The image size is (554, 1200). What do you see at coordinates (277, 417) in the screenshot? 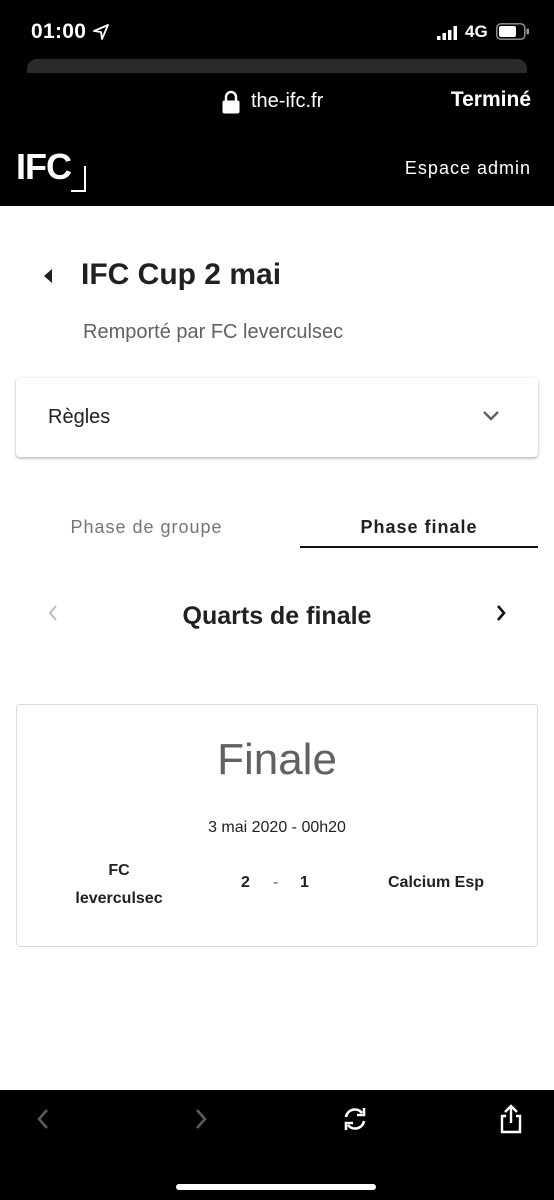
I see `rules-expansion-panel: Règles` at bounding box center [277, 417].